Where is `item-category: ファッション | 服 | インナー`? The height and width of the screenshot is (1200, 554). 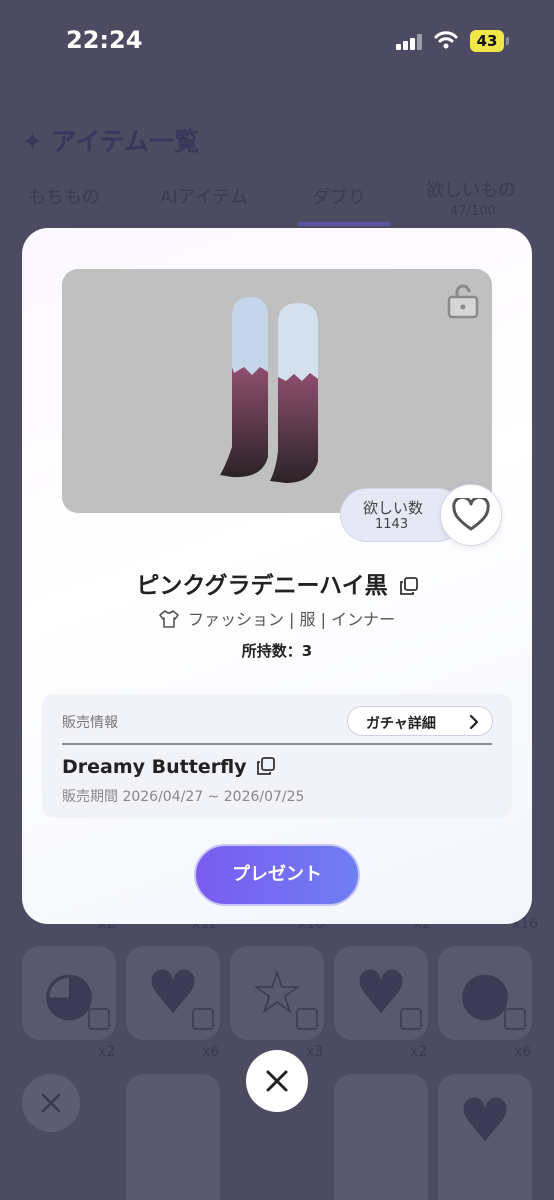
item-category: ファッション | 服 | インナー is located at coordinates (291, 619).